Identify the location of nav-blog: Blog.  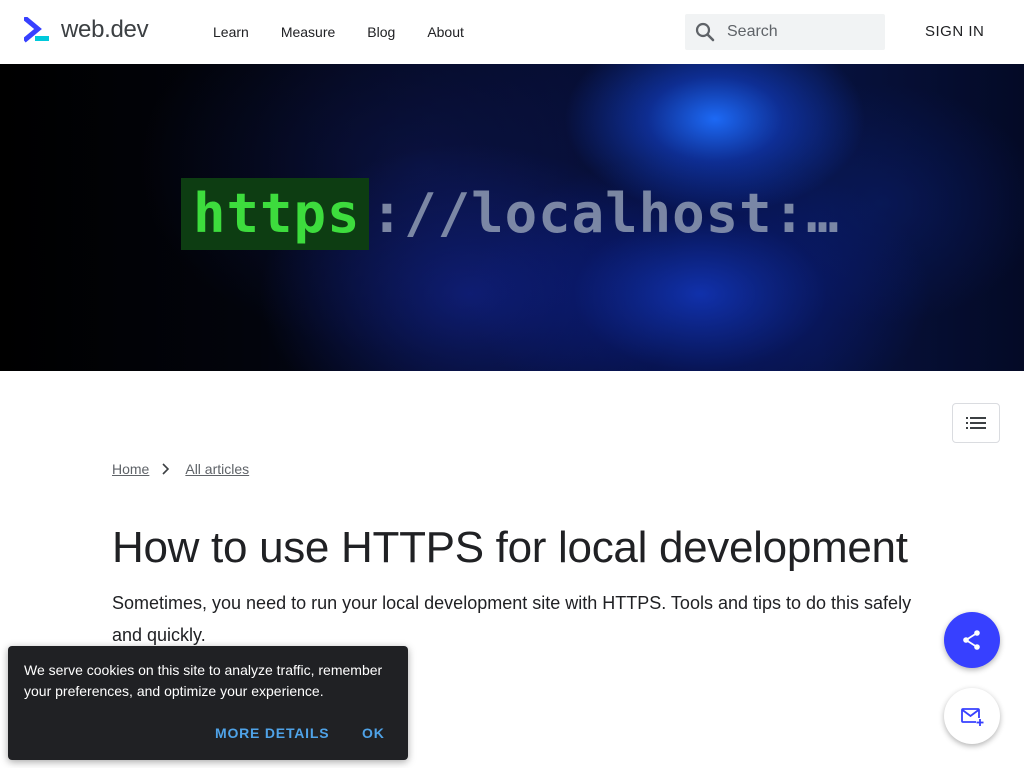
(381, 32).